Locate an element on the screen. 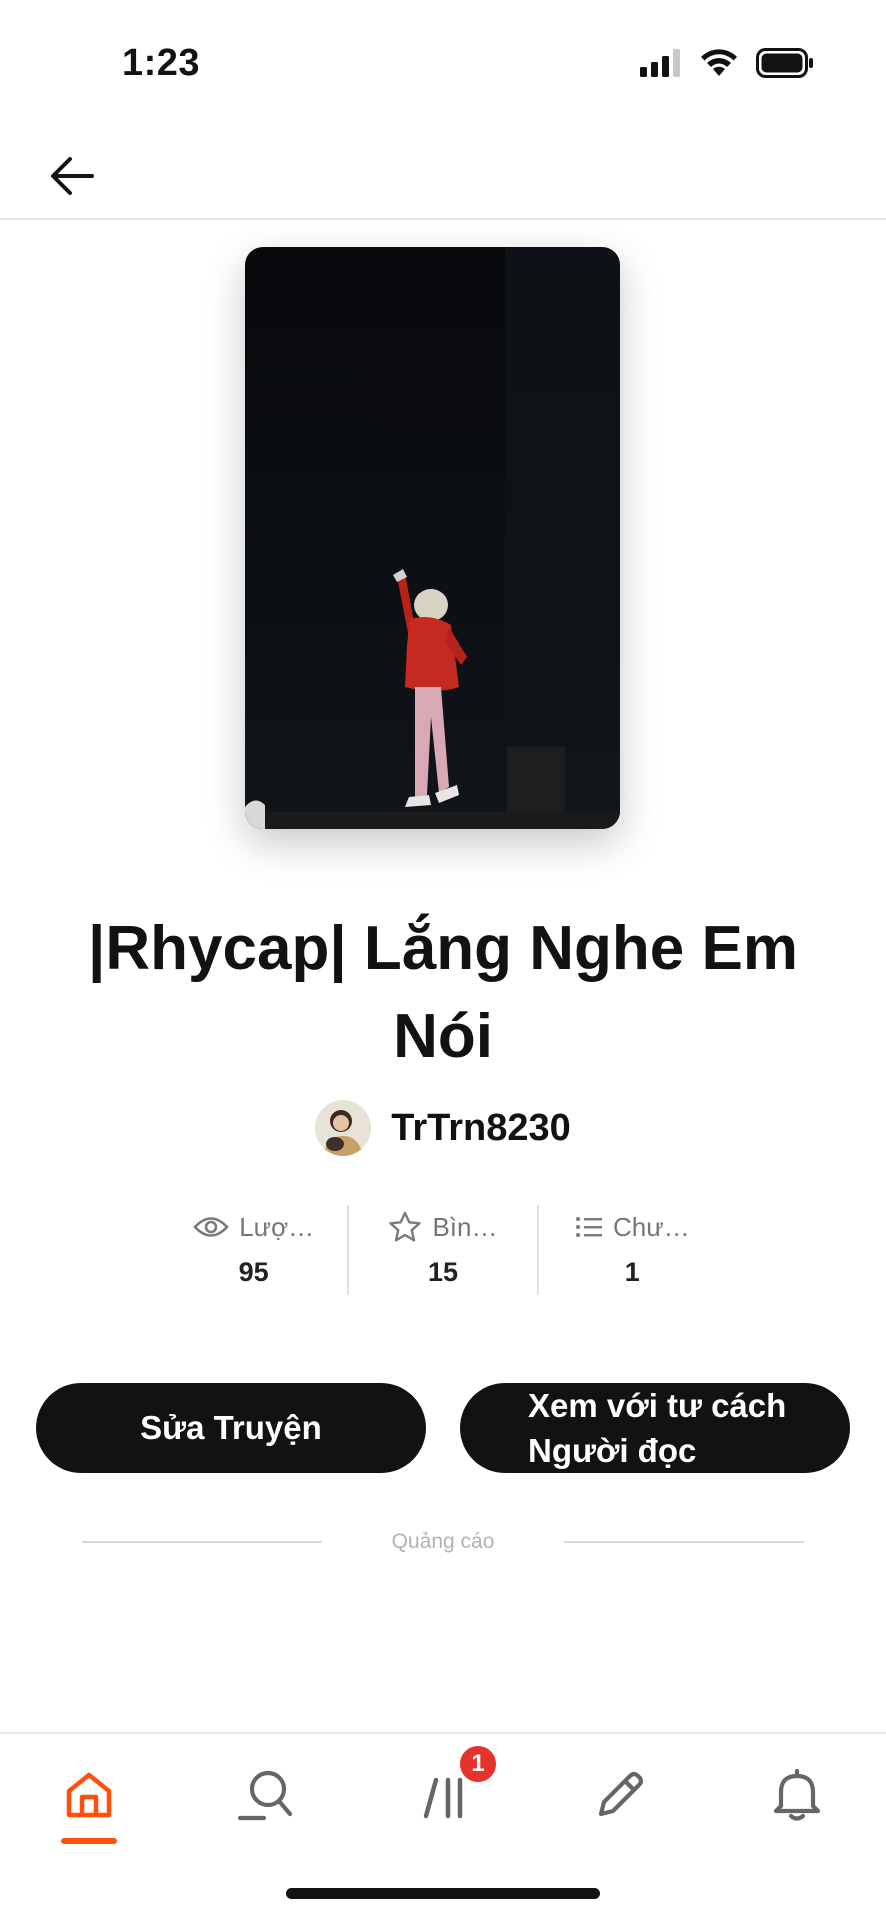 Image resolution: width=886 pixels, height=1920 pixels. nav-write is located at coordinates (620, 1795).